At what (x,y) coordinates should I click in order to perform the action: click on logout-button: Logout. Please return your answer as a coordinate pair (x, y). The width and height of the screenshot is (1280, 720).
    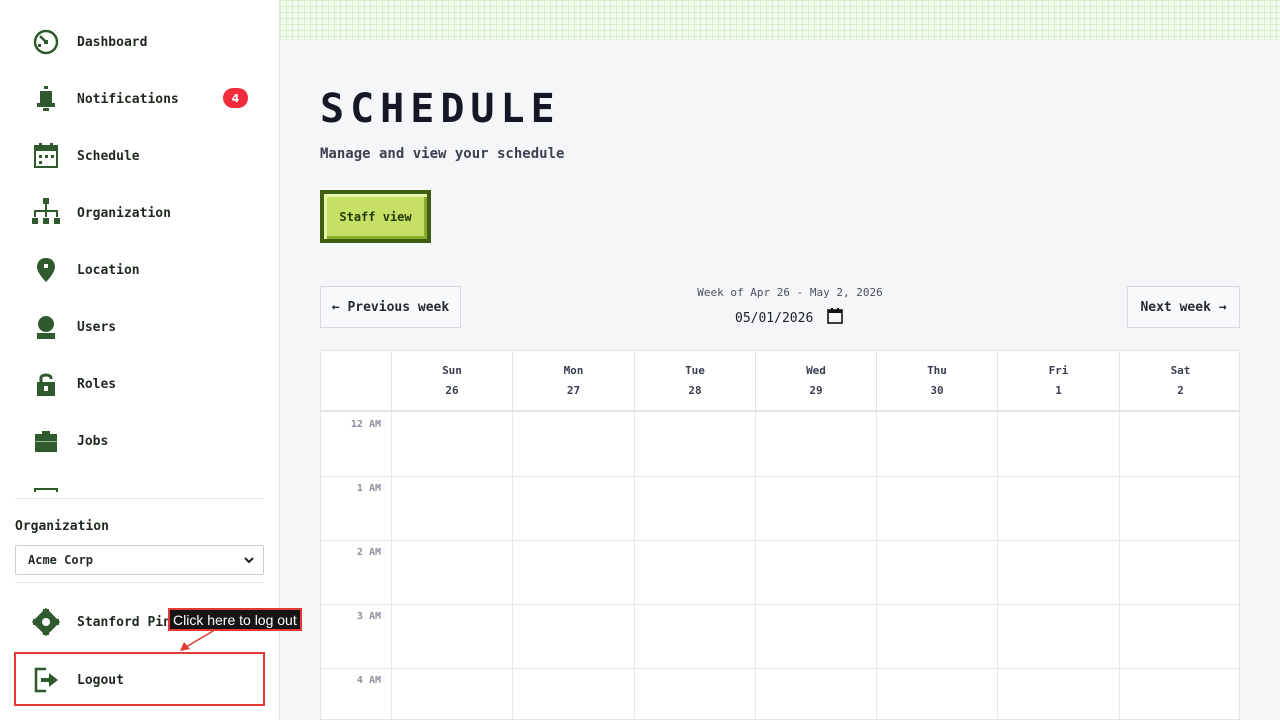
    Looking at the image, I should click on (77, 680).